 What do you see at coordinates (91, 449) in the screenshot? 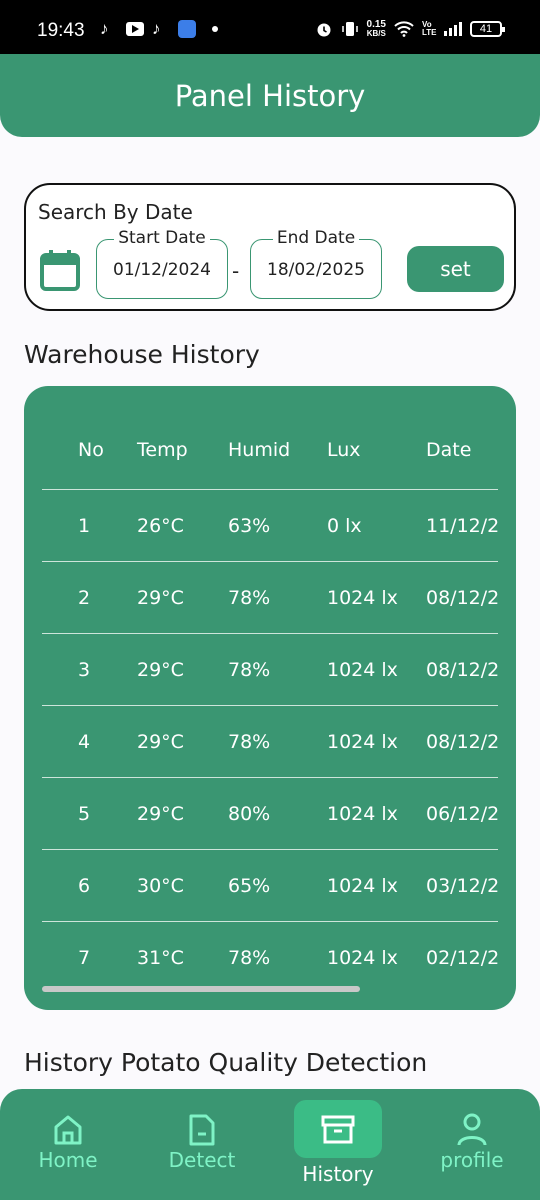
I see `column-header-no: No` at bounding box center [91, 449].